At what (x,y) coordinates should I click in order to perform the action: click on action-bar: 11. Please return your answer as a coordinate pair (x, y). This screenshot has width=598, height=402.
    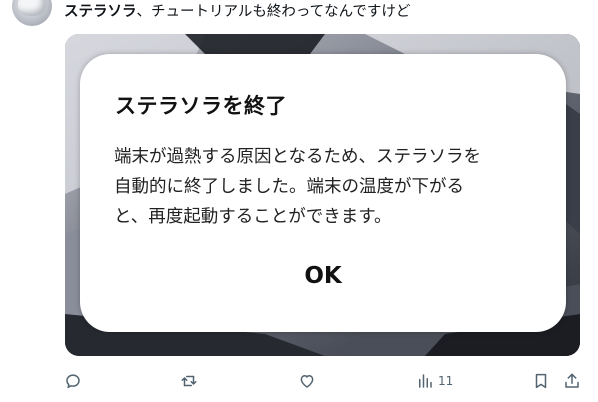
    Looking at the image, I should click on (299, 381).